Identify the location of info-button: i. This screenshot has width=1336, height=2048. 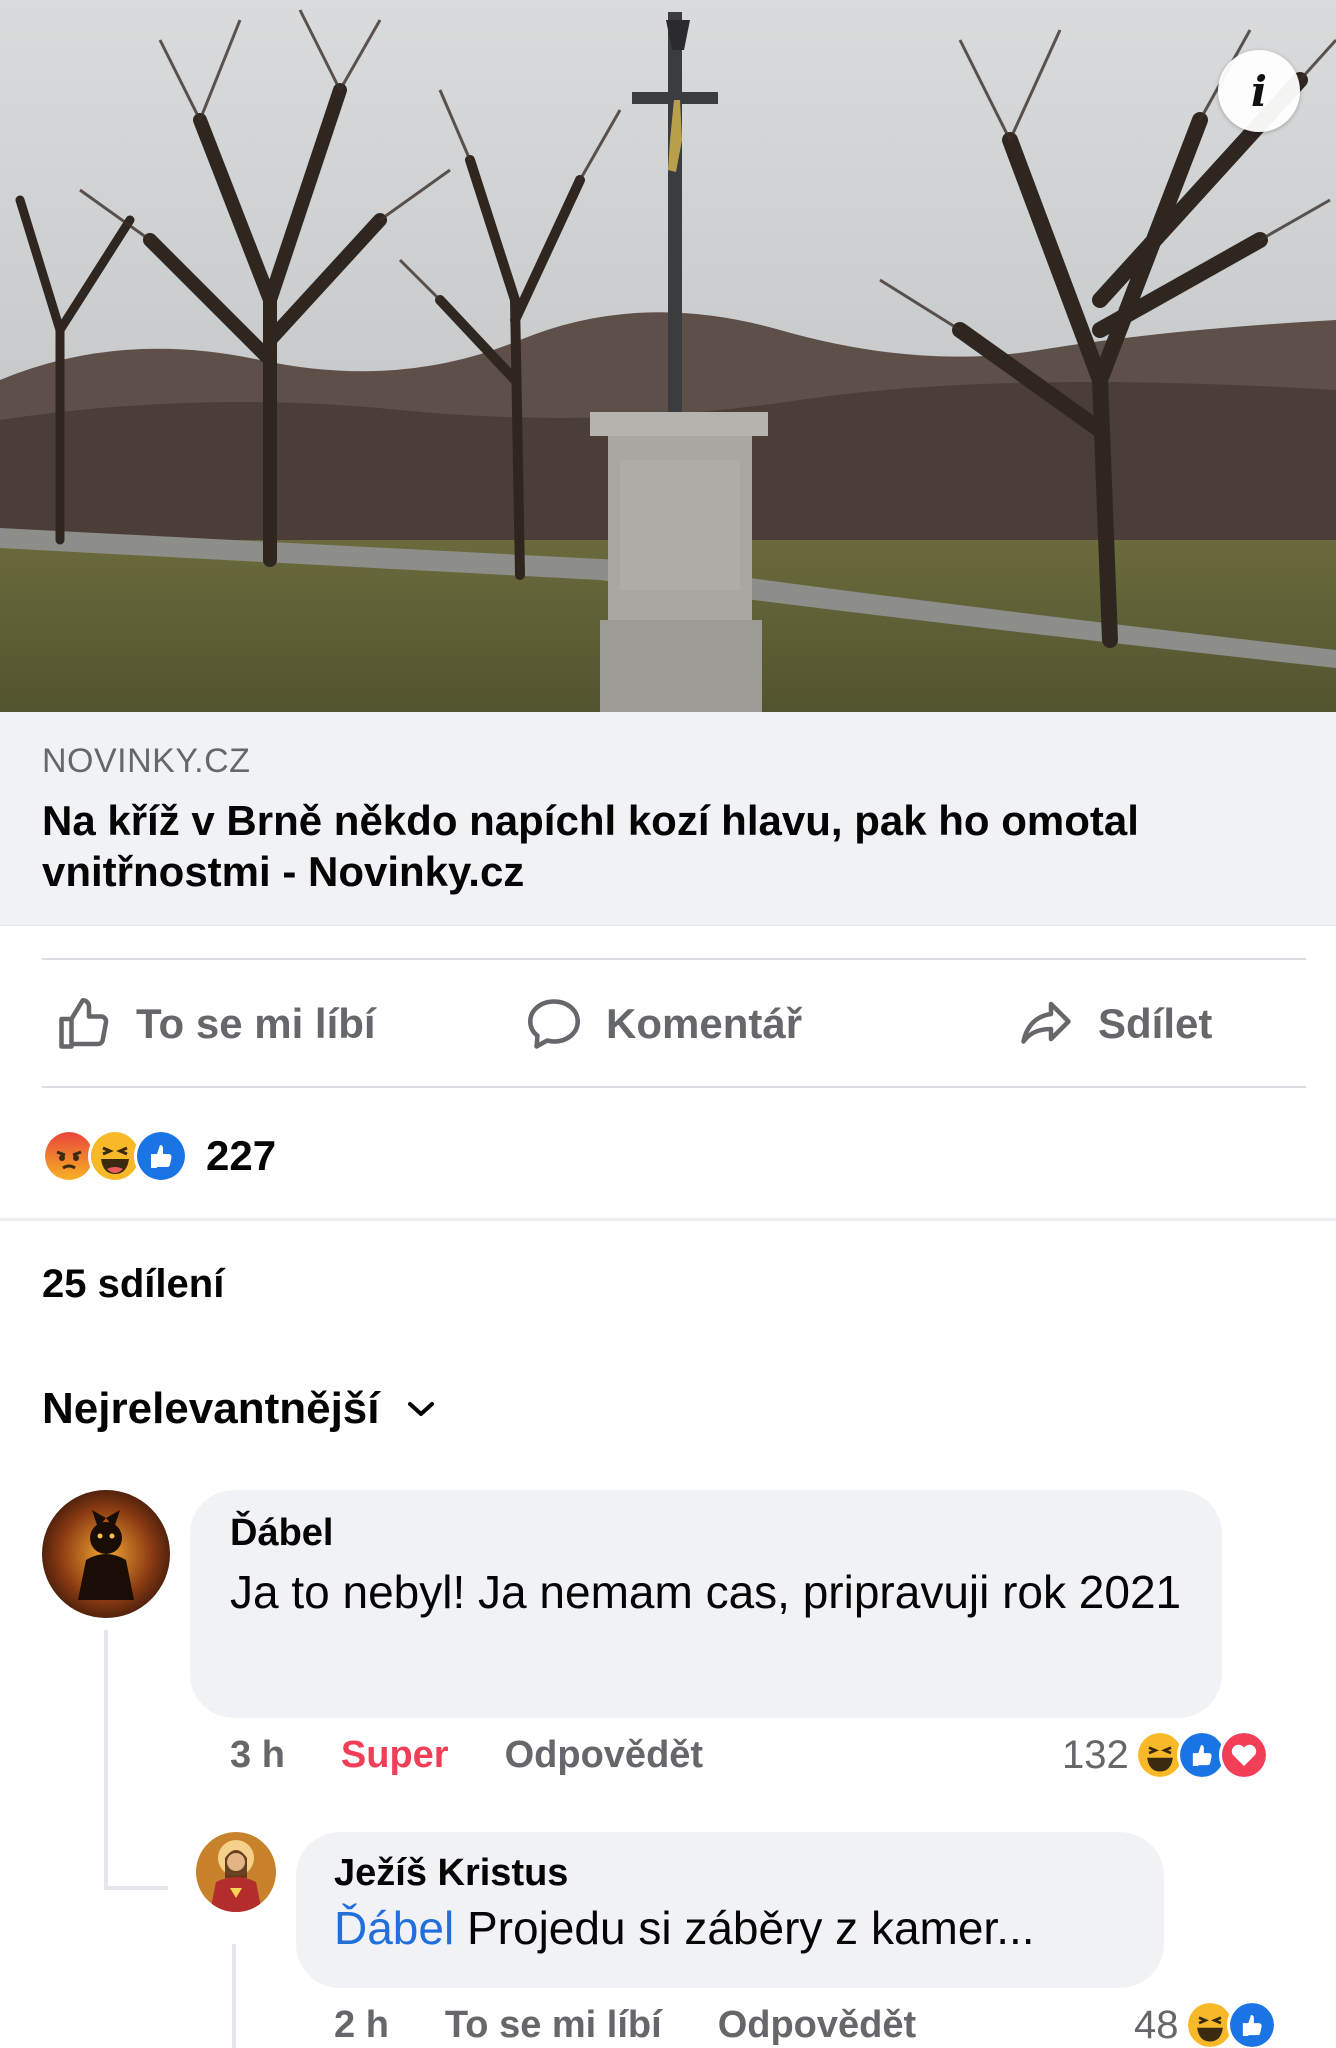
(1259, 91).